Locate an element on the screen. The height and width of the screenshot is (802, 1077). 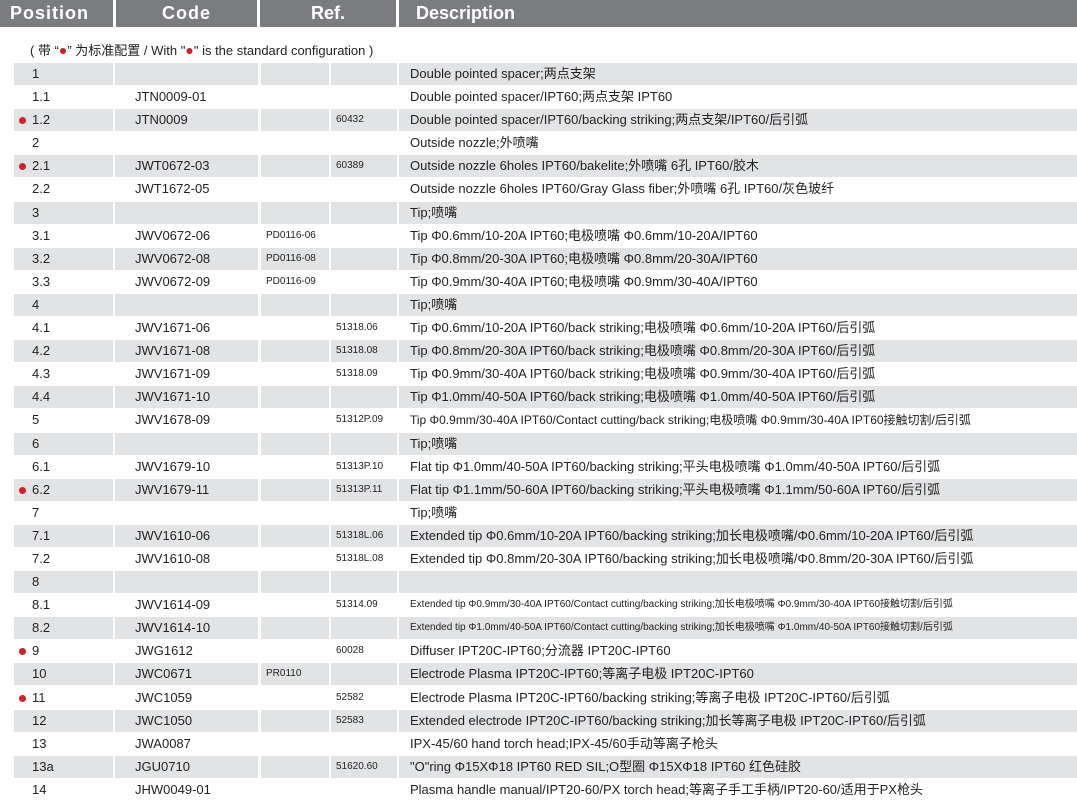
cell-position: 8 is located at coordinates (63, 582).